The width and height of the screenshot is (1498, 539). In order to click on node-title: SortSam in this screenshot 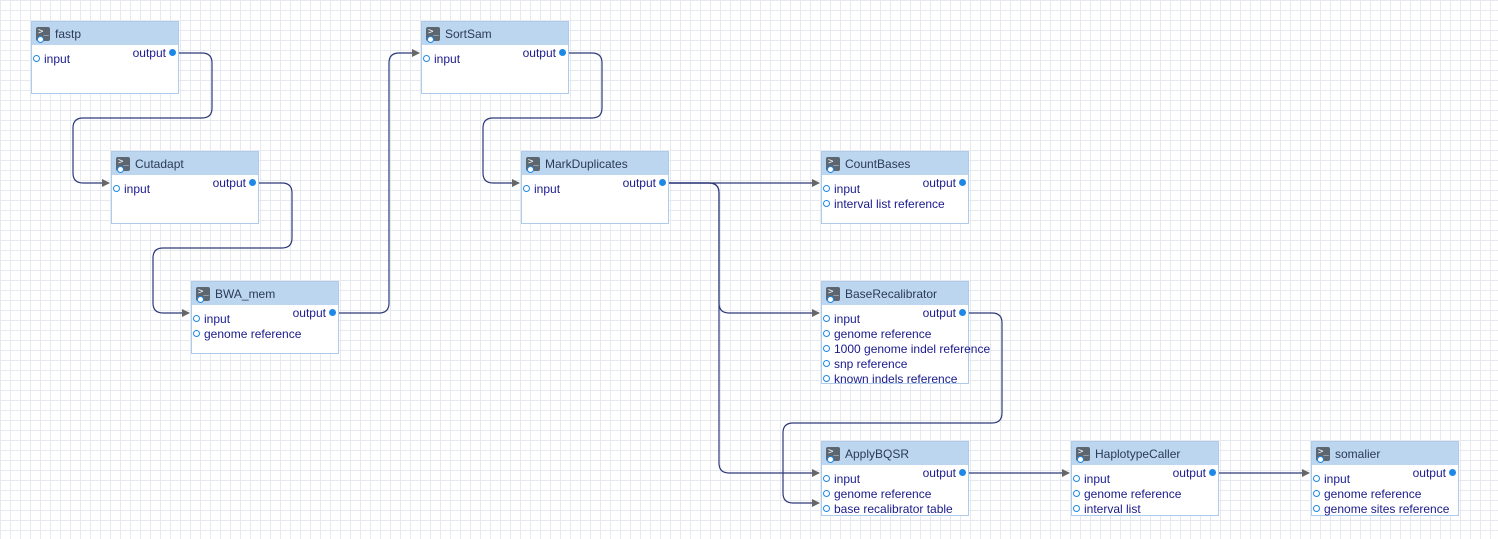, I will do `click(468, 33)`.